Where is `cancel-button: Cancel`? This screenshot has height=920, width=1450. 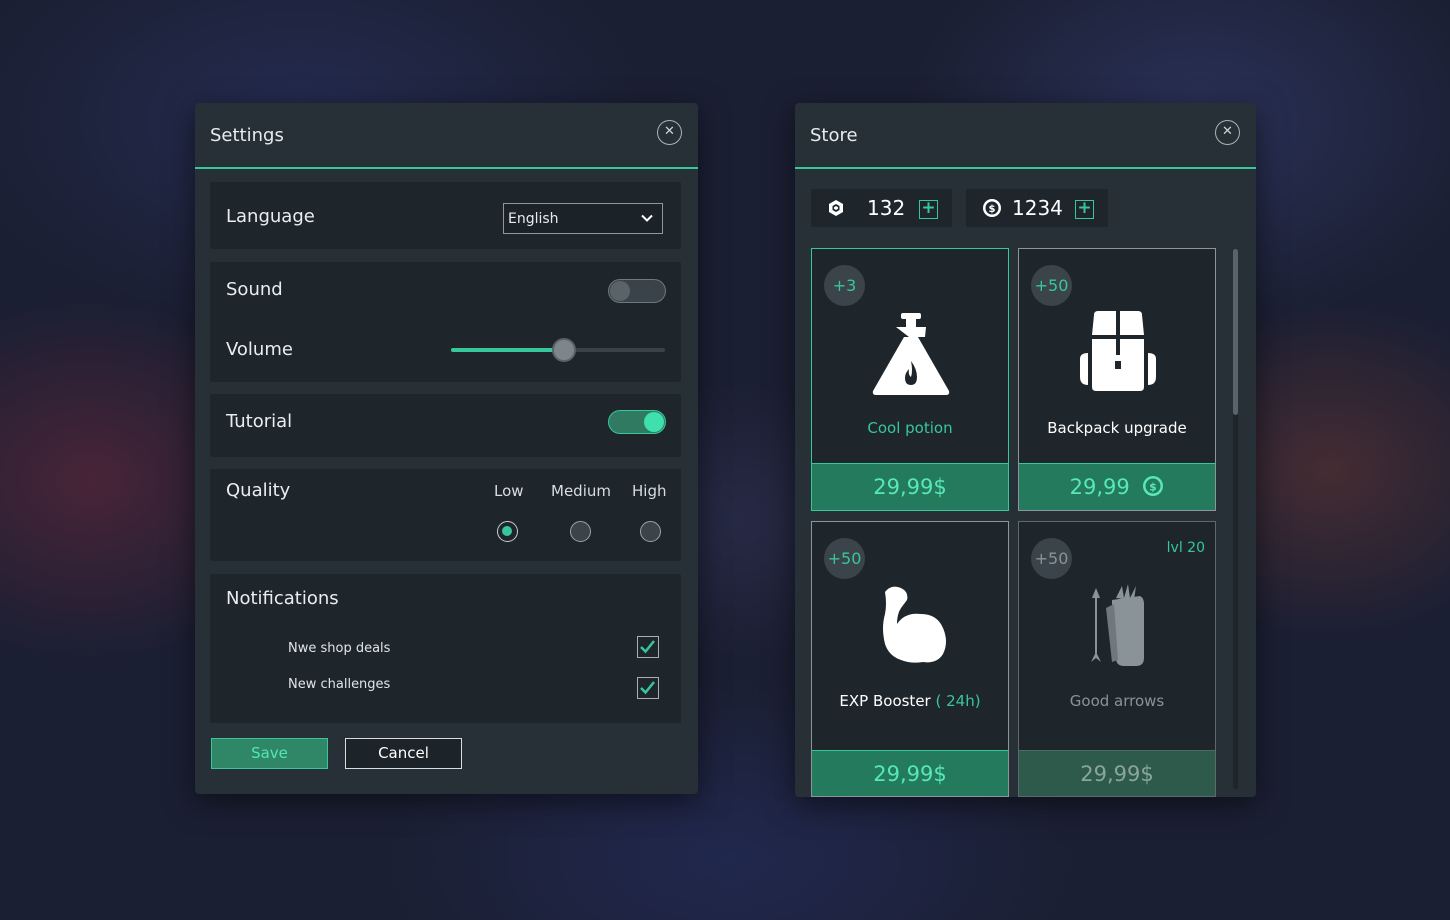
cancel-button: Cancel is located at coordinates (403, 753).